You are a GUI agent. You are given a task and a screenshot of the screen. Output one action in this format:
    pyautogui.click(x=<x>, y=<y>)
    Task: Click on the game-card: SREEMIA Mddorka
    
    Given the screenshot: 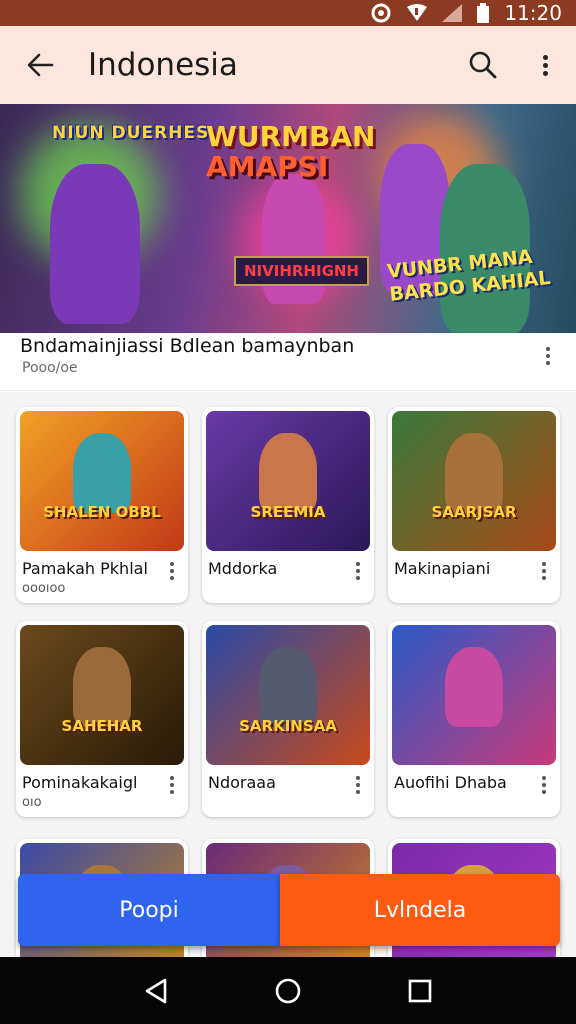 What is the action you would take?
    pyautogui.click(x=288, y=505)
    